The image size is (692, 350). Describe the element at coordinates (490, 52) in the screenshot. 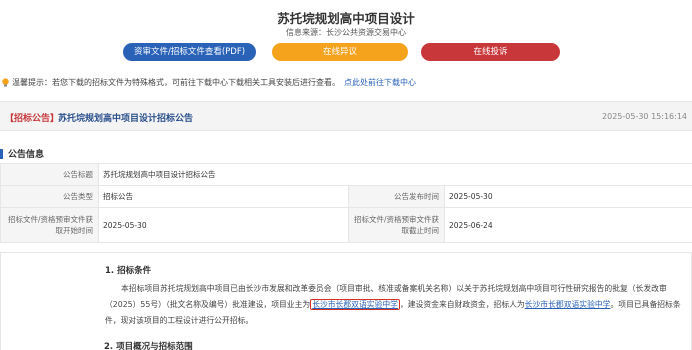

I see `online-complaint-button: 在线投诉` at that location.